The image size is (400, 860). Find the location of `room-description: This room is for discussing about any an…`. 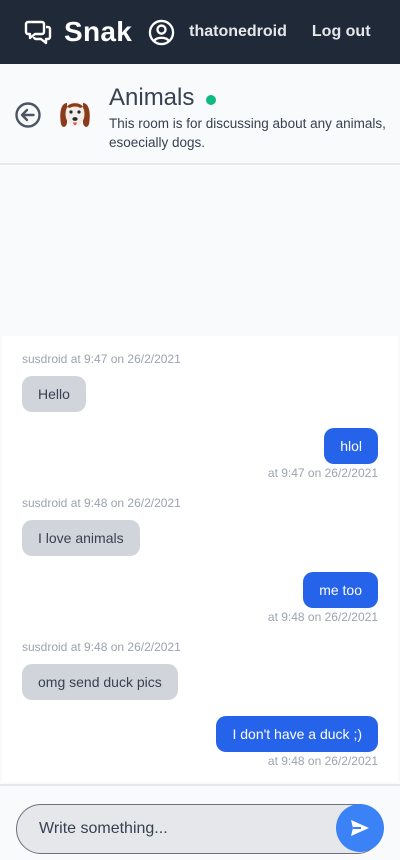

room-description: This room is for discussing about any an… is located at coordinates (247, 133).